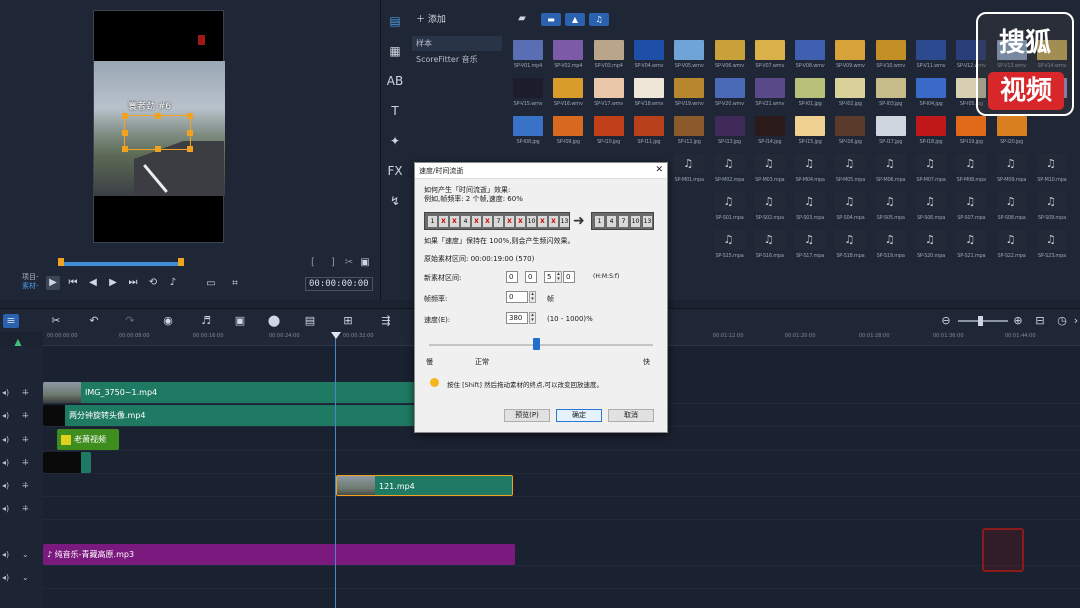 This screenshot has width=1080, height=608. What do you see at coordinates (235, 284) in the screenshot?
I see `crop-icon: ⌗` at bounding box center [235, 284].